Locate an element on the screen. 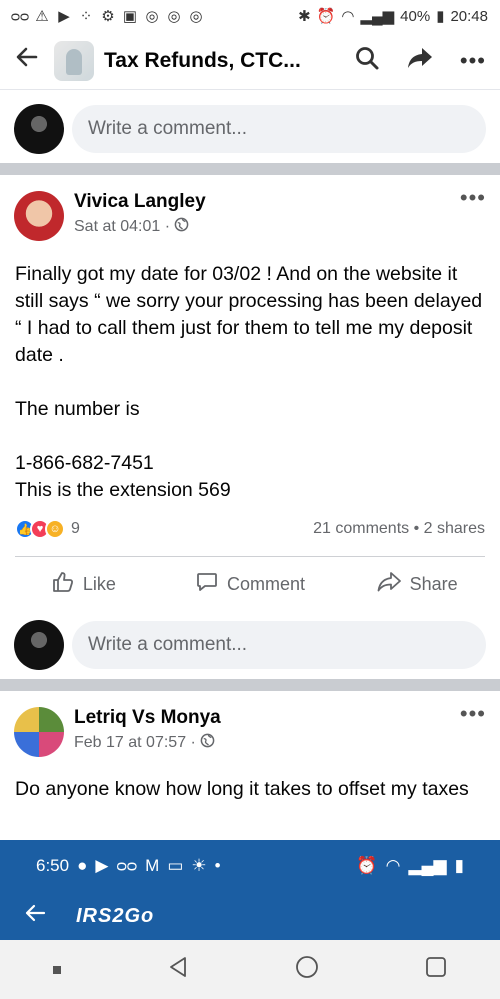  share-icon is located at coordinates (389, 584).